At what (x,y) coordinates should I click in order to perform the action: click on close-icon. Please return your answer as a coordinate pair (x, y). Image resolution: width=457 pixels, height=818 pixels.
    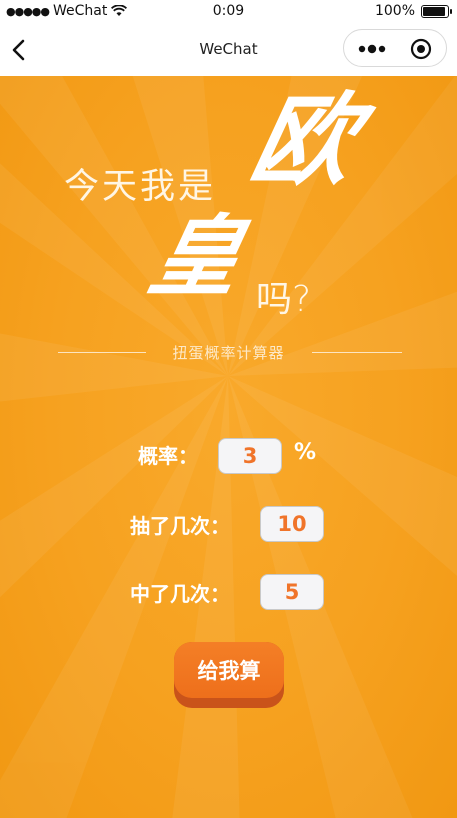
    Looking at the image, I should click on (421, 49).